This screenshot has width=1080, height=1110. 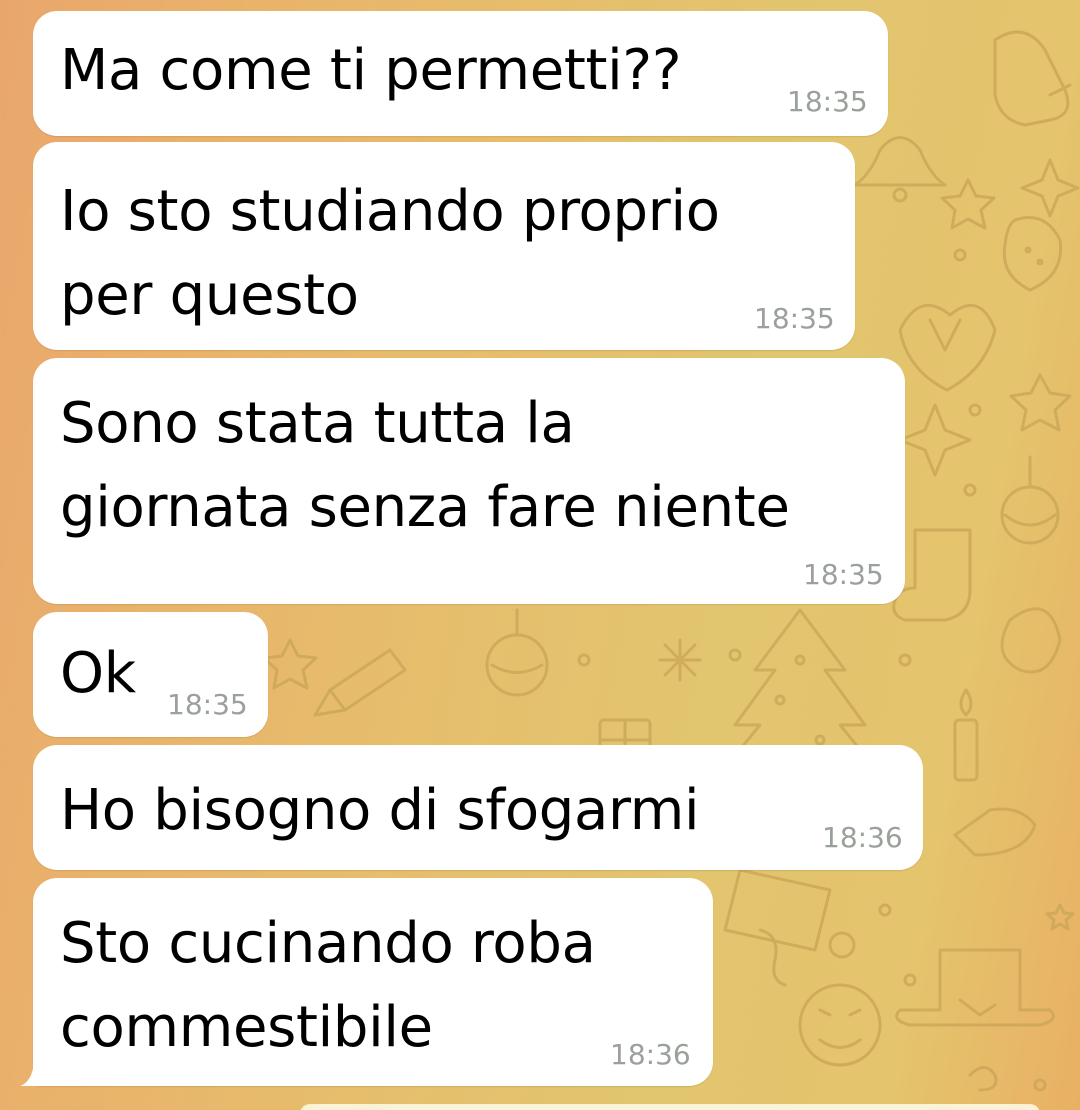 What do you see at coordinates (680, 660) in the screenshot?
I see `snowflake-icon` at bounding box center [680, 660].